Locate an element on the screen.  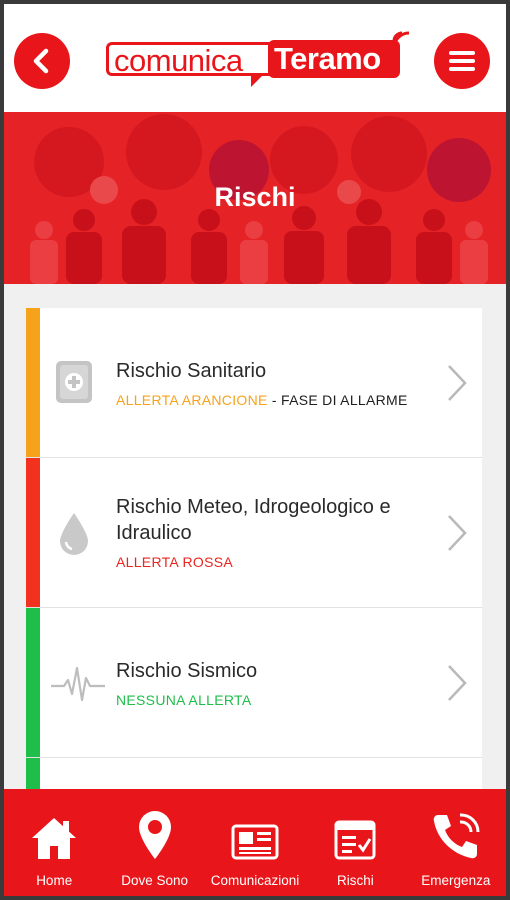
nav-comunicazioni: Comunicazioni is located at coordinates (255, 842).